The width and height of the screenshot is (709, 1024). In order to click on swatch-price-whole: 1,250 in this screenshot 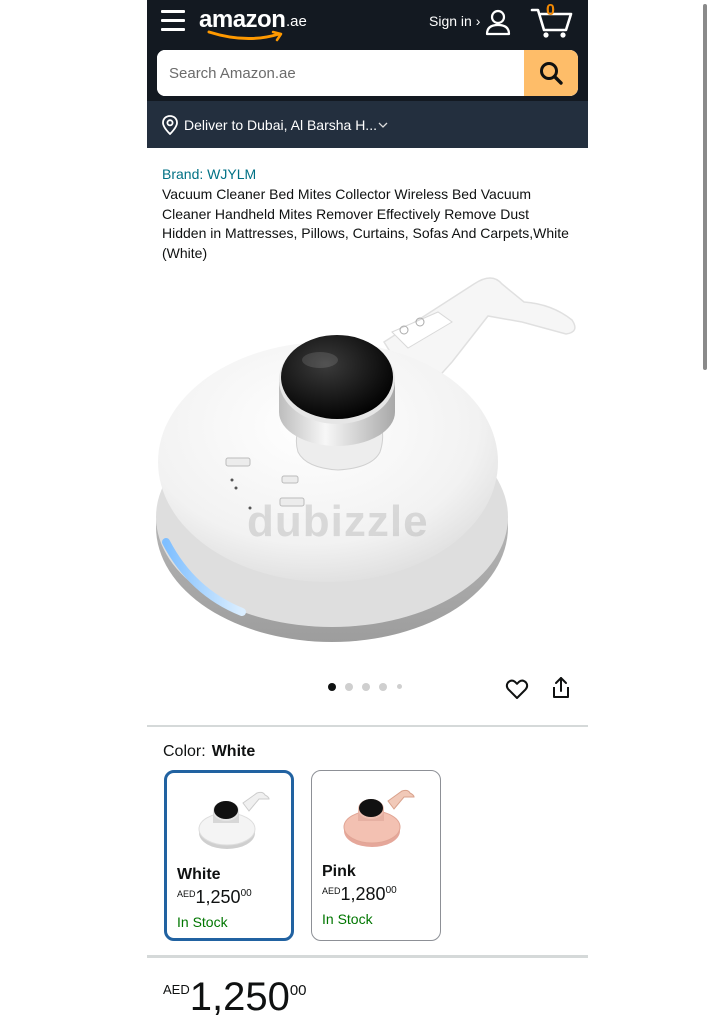, I will do `click(218, 897)`.